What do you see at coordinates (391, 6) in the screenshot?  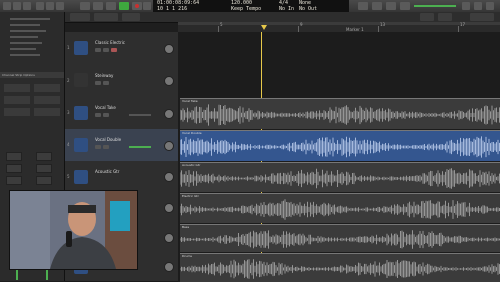 I see `count-in-button` at bounding box center [391, 6].